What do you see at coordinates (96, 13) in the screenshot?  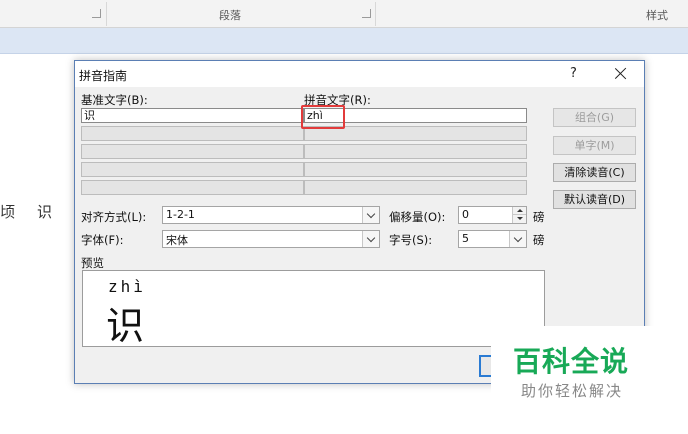 I see `font-dialog-launcher-icon` at bounding box center [96, 13].